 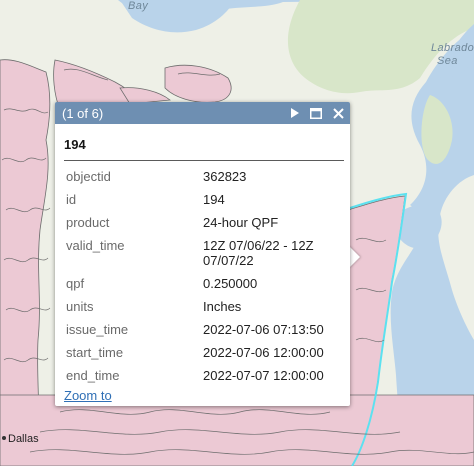 I want to click on city-marker, so click(x=4, y=438).